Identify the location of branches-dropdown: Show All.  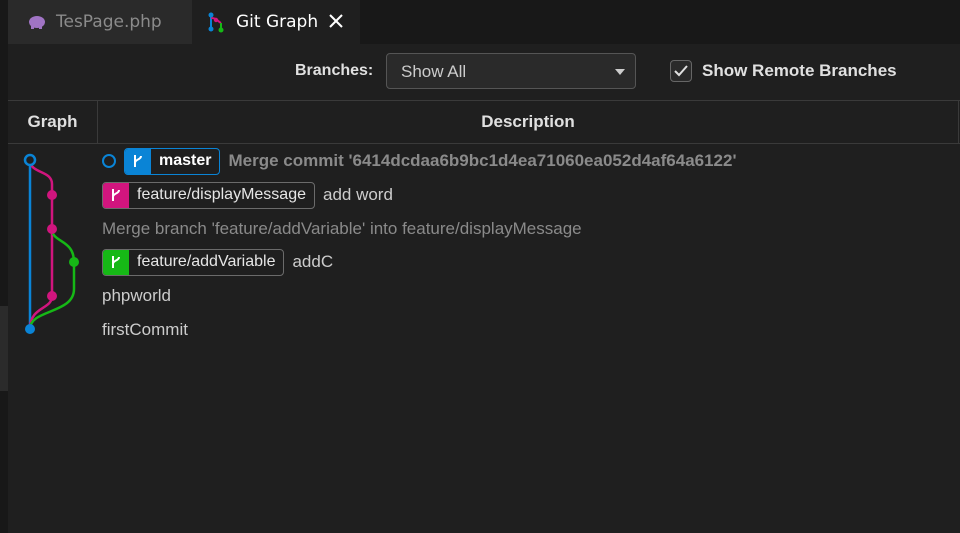
(511, 71).